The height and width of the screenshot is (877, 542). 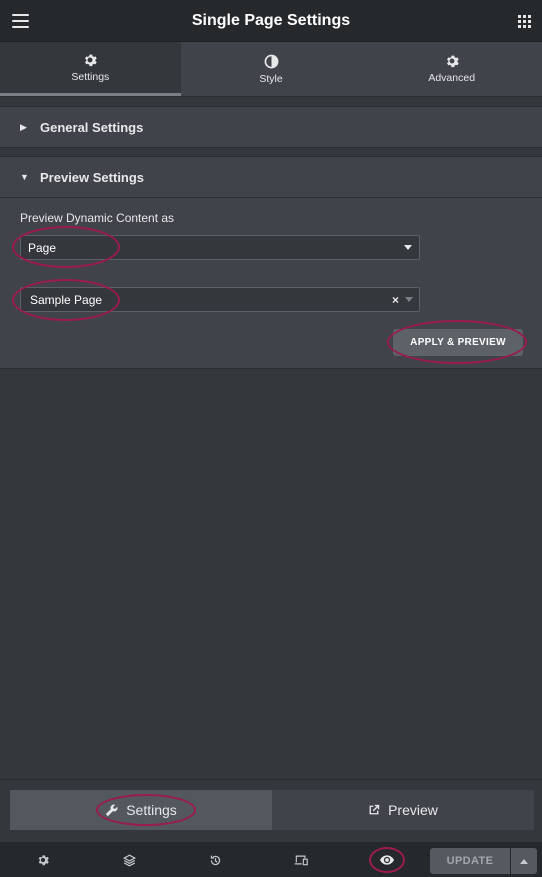 I want to click on preview-item-select: Sample Page ×, so click(x=220, y=299).